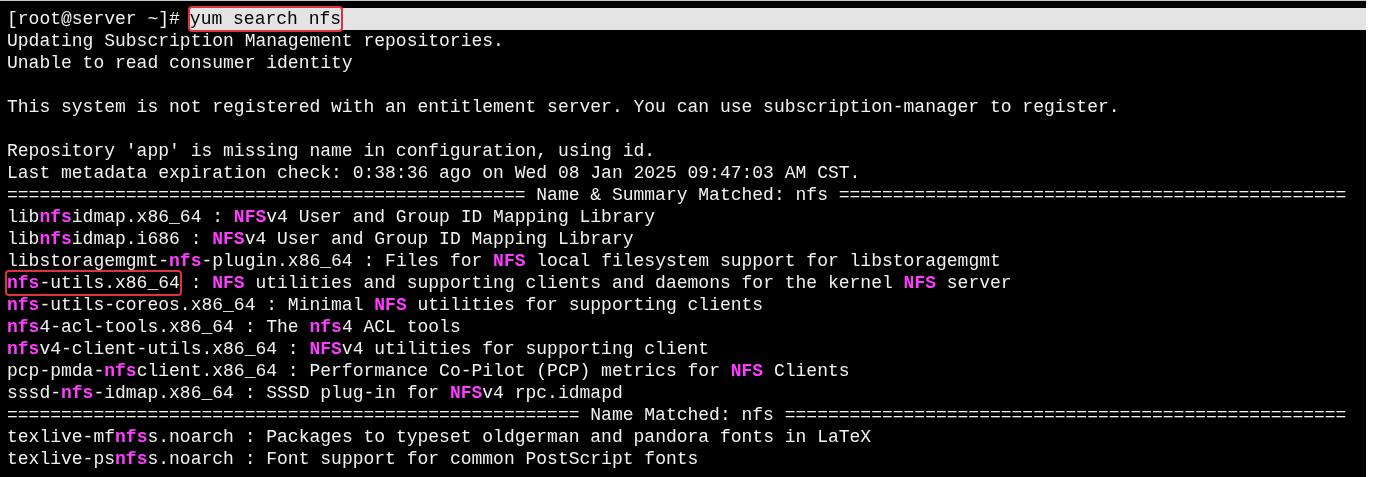 This screenshot has height=477, width=1374. What do you see at coordinates (93, 239) in the screenshot?
I see `package-name: libnfsidmap.i686` at bounding box center [93, 239].